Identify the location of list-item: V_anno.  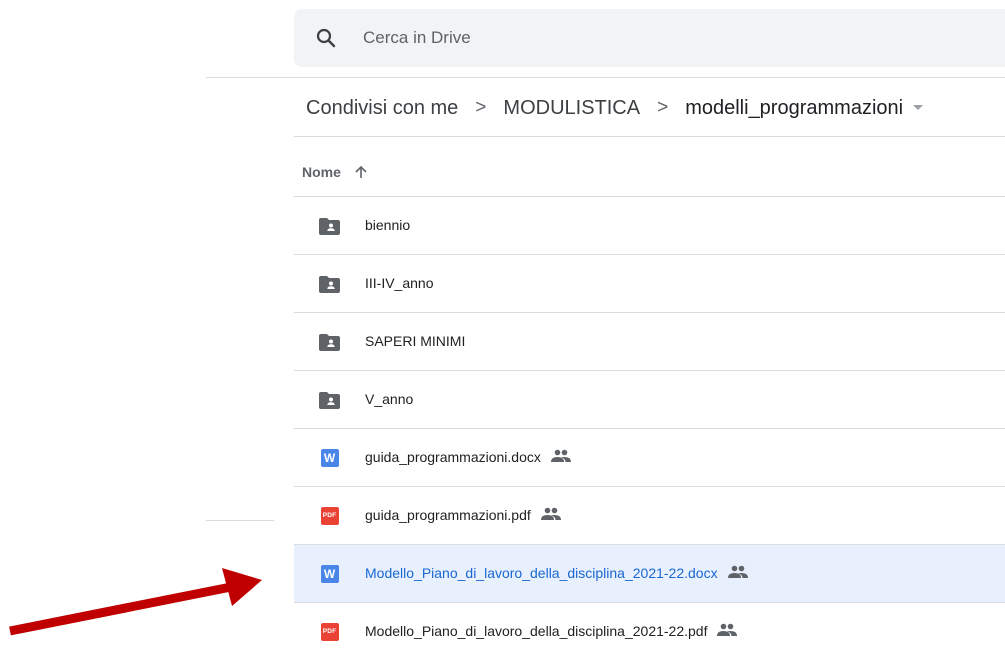
(649, 399).